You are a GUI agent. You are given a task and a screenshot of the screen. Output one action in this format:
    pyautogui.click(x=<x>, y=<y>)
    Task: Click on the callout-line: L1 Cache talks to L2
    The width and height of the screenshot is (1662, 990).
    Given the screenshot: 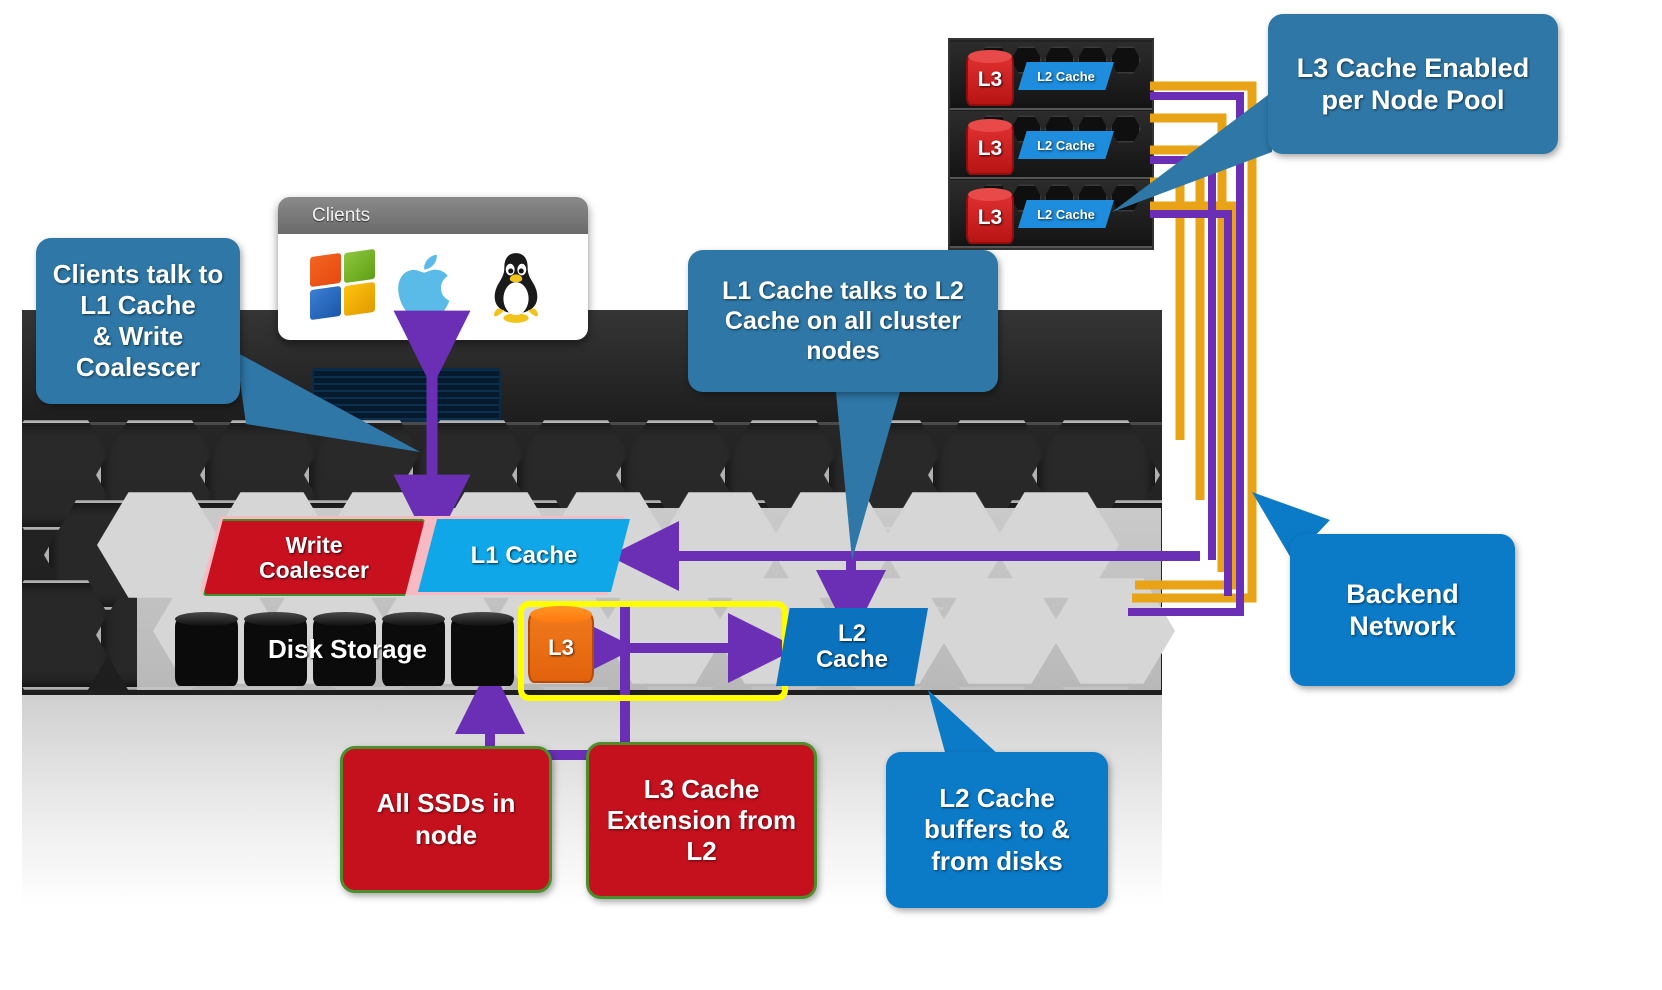 What is the action you would take?
    pyautogui.click(x=843, y=291)
    